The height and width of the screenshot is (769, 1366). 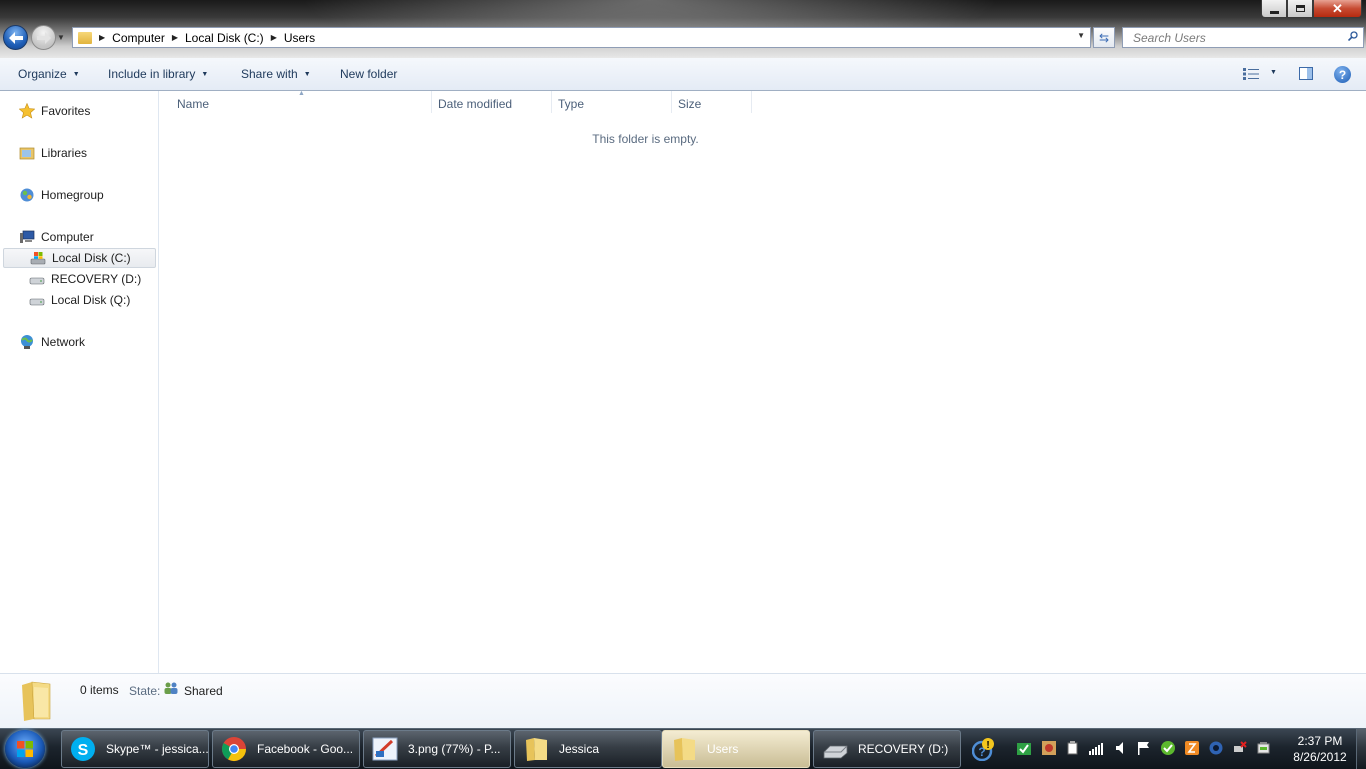 I want to click on app-circle-tray-icon, so click(x=1216, y=748).